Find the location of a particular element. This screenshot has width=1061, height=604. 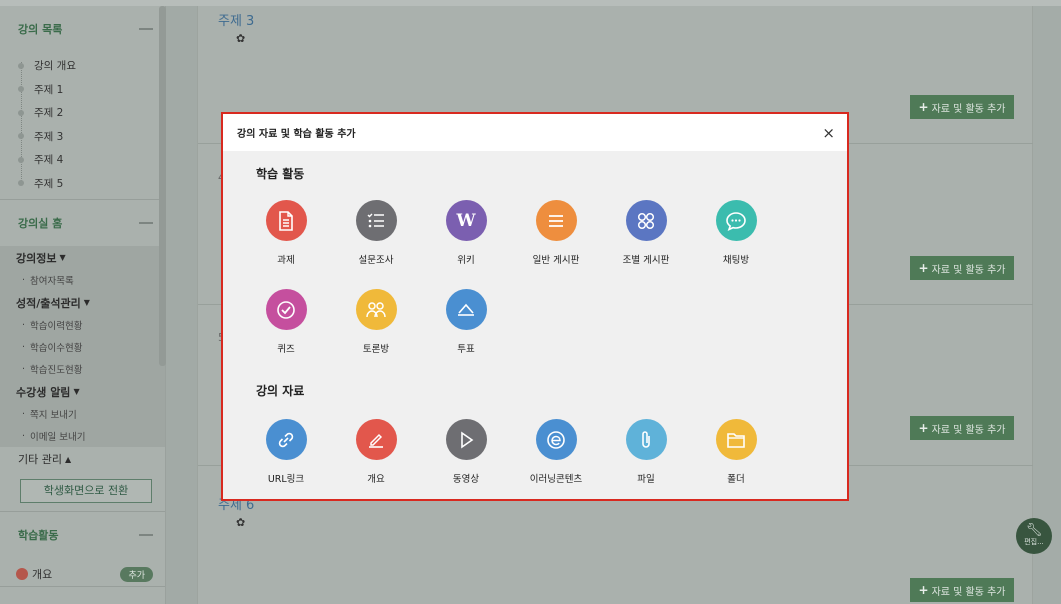

activity-wiki: W 위키 is located at coordinates (466, 233).